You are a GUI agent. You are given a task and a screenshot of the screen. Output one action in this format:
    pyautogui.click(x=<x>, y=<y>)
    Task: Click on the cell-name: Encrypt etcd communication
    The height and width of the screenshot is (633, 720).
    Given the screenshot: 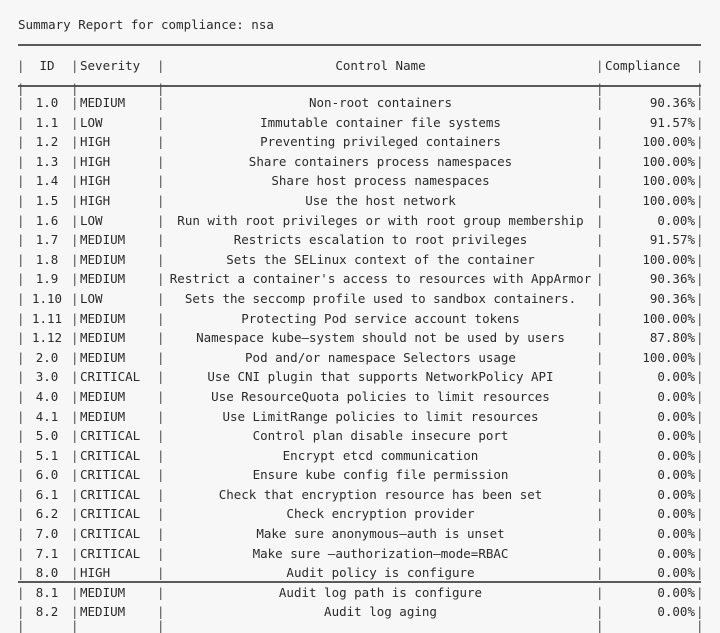 What is the action you would take?
    pyautogui.click(x=380, y=455)
    